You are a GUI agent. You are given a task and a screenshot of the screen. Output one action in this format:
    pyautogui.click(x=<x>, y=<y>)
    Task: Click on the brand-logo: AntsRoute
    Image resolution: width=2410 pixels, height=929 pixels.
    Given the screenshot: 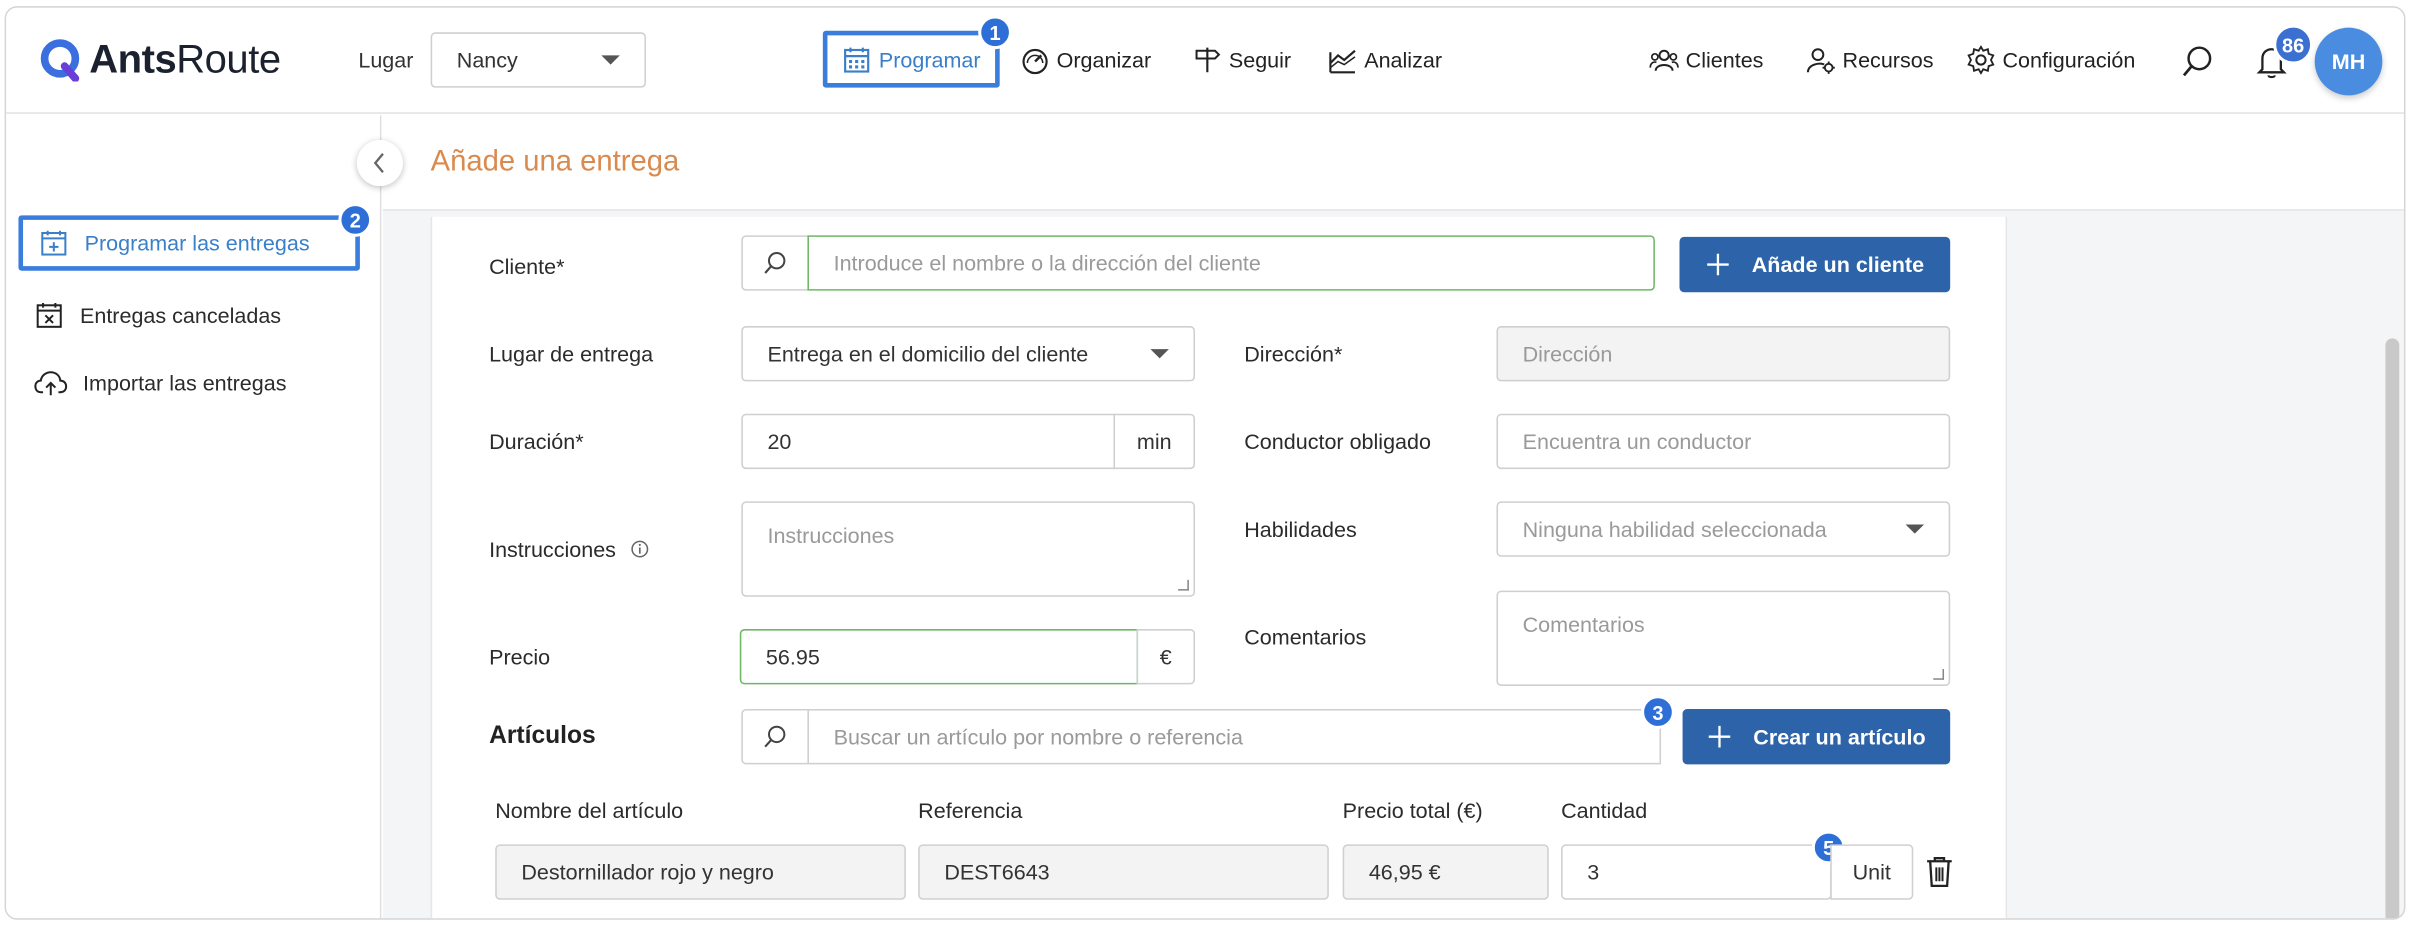 What is the action you would take?
    pyautogui.click(x=160, y=59)
    